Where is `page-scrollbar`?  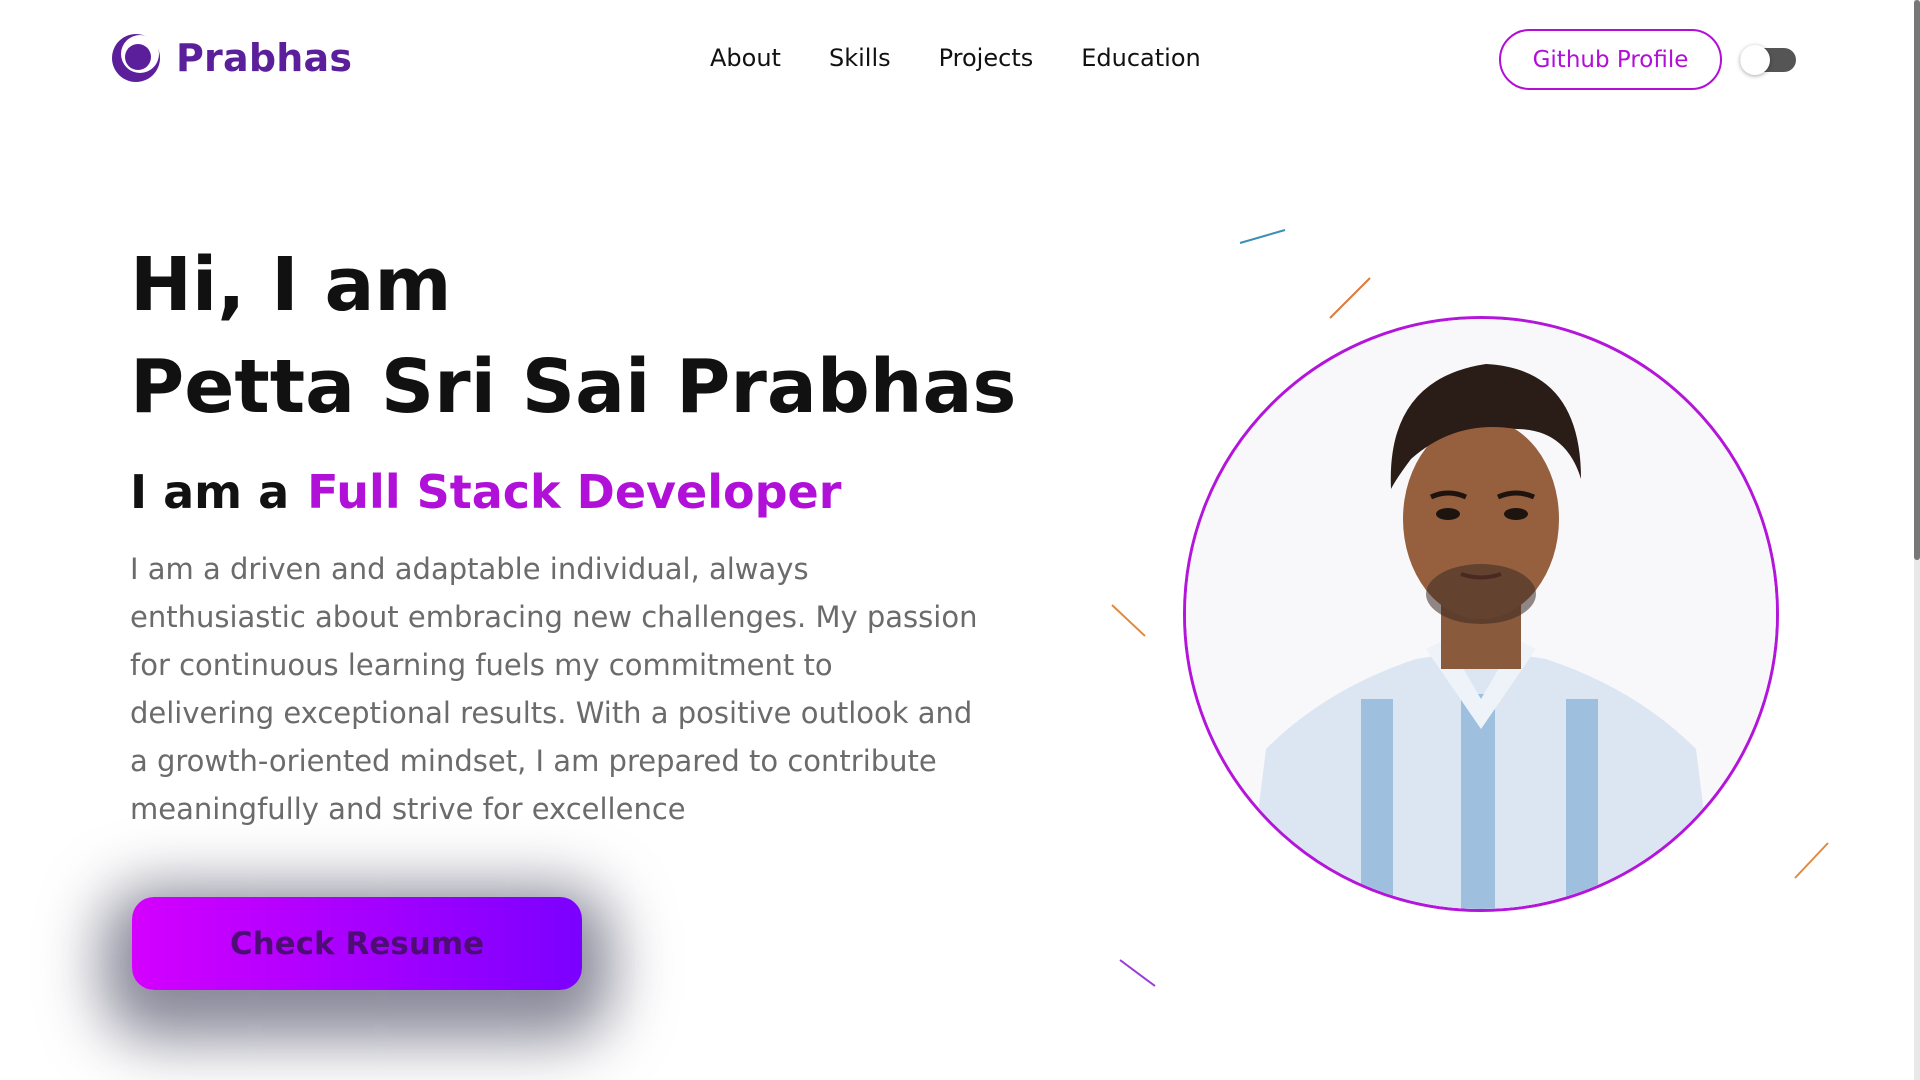 page-scrollbar is located at coordinates (1917, 540).